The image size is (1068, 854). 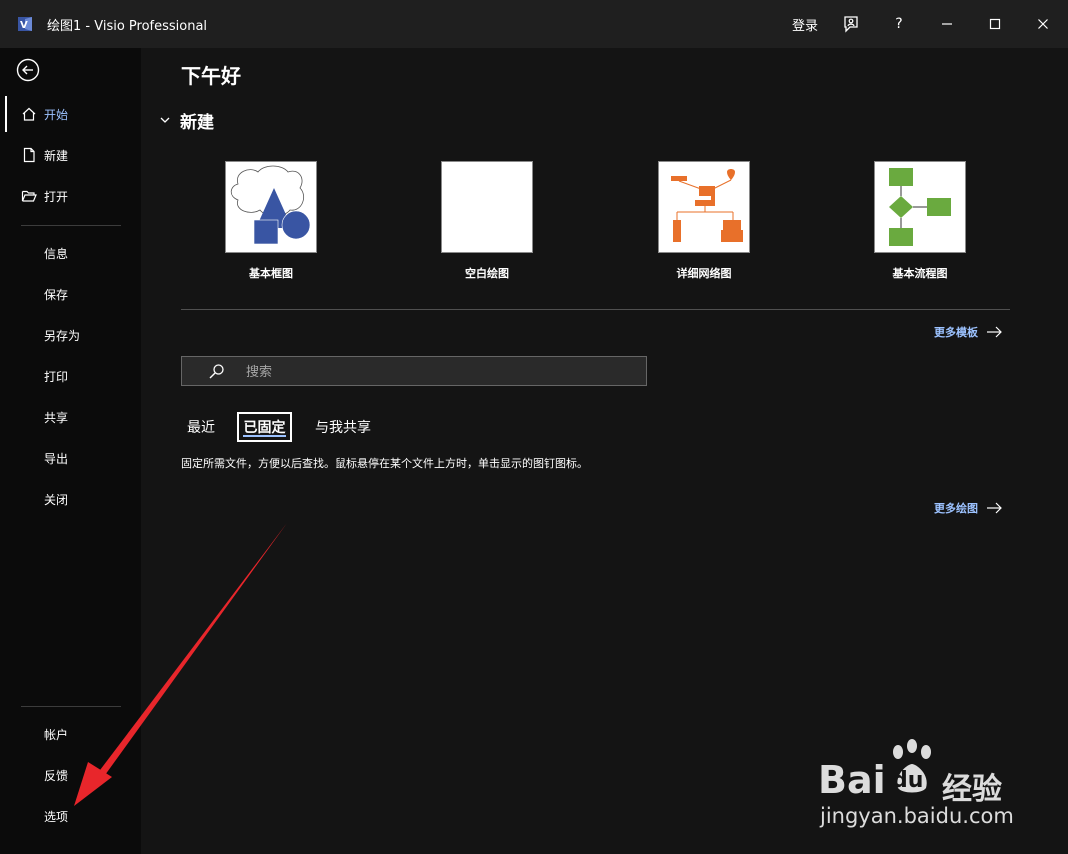 What do you see at coordinates (211, 76) in the screenshot?
I see `greeting: 下午好` at bounding box center [211, 76].